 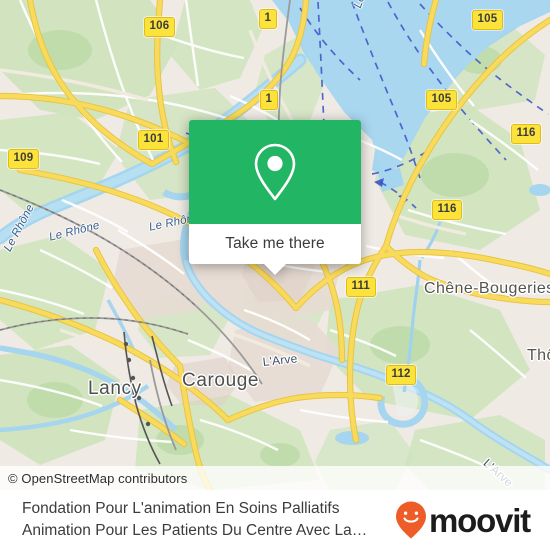 What do you see at coordinates (23, 159) in the screenshot?
I see `road-shield-109: 109` at bounding box center [23, 159].